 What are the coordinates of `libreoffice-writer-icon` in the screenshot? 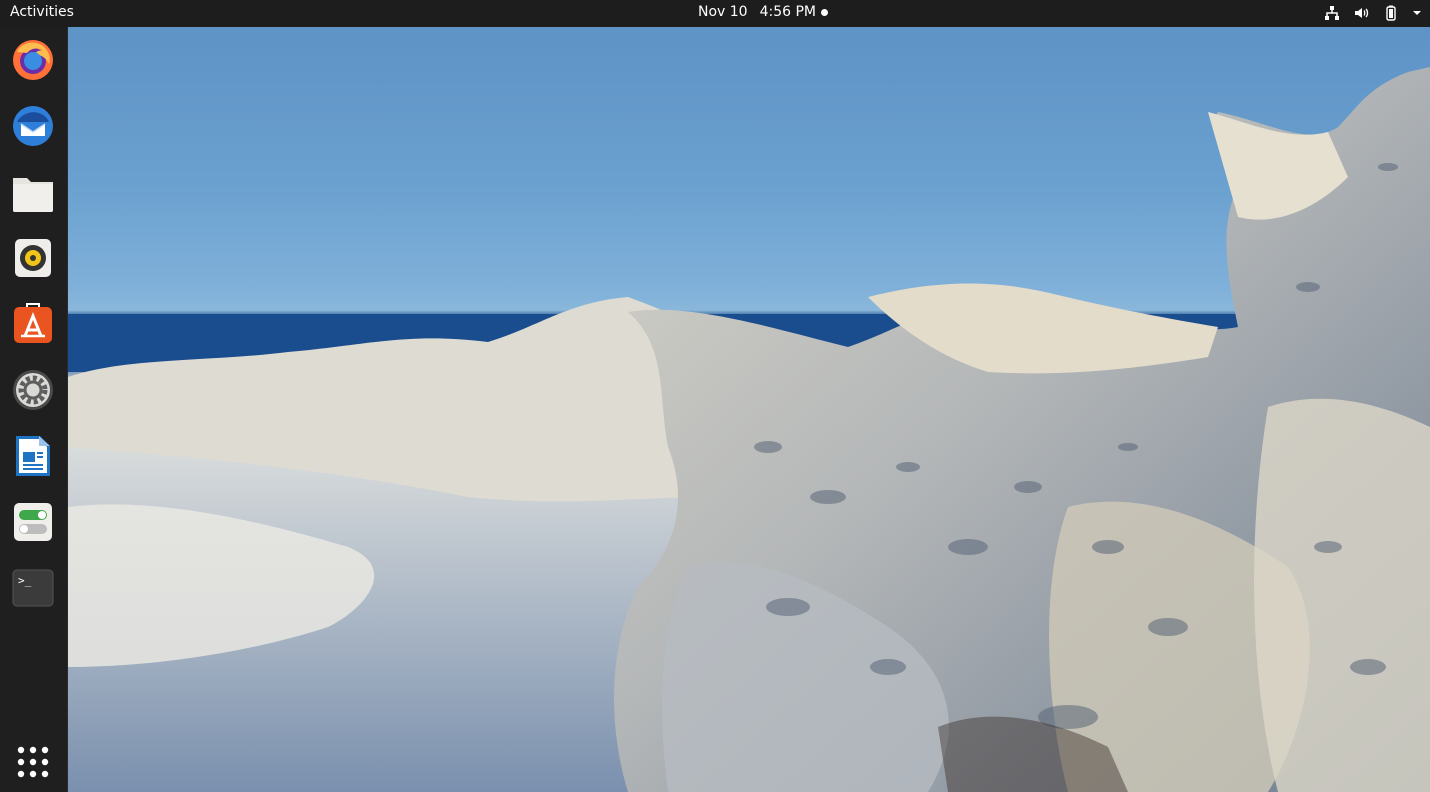 It's located at (33, 456).